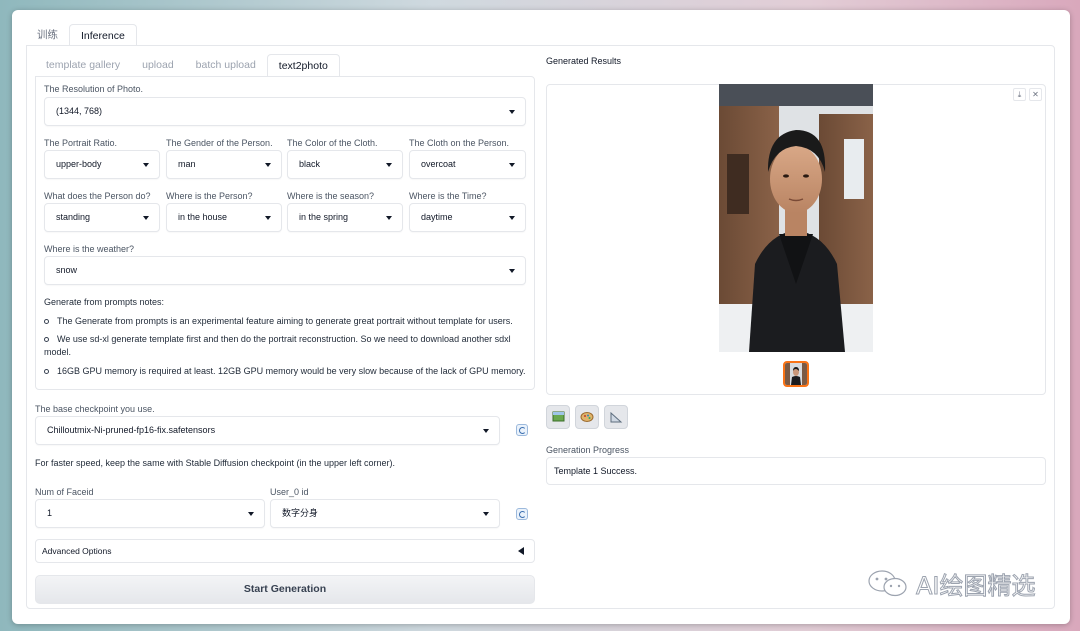 The width and height of the screenshot is (1080, 631). Describe the element at coordinates (64, 492) in the screenshot. I see `faceid-label: Num of Faceid` at that location.